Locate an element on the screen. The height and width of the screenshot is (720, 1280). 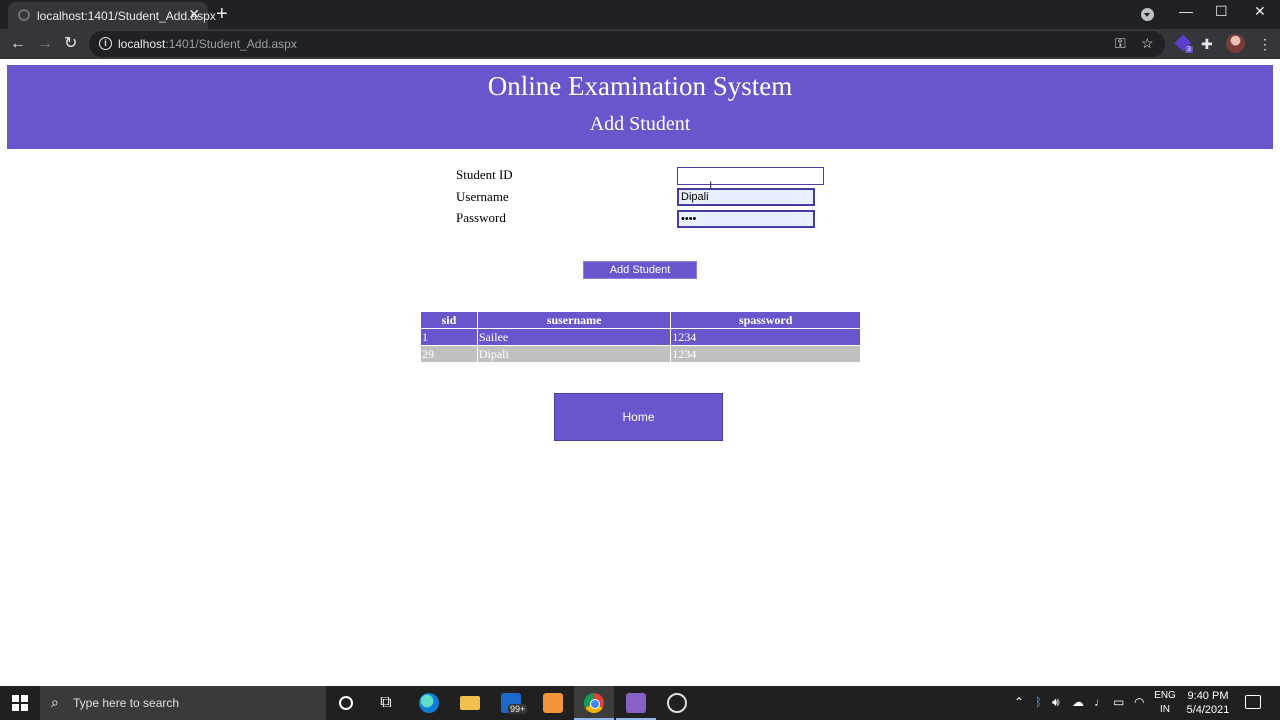
table-row: 1 Sailee 1234 is located at coordinates (640, 337).